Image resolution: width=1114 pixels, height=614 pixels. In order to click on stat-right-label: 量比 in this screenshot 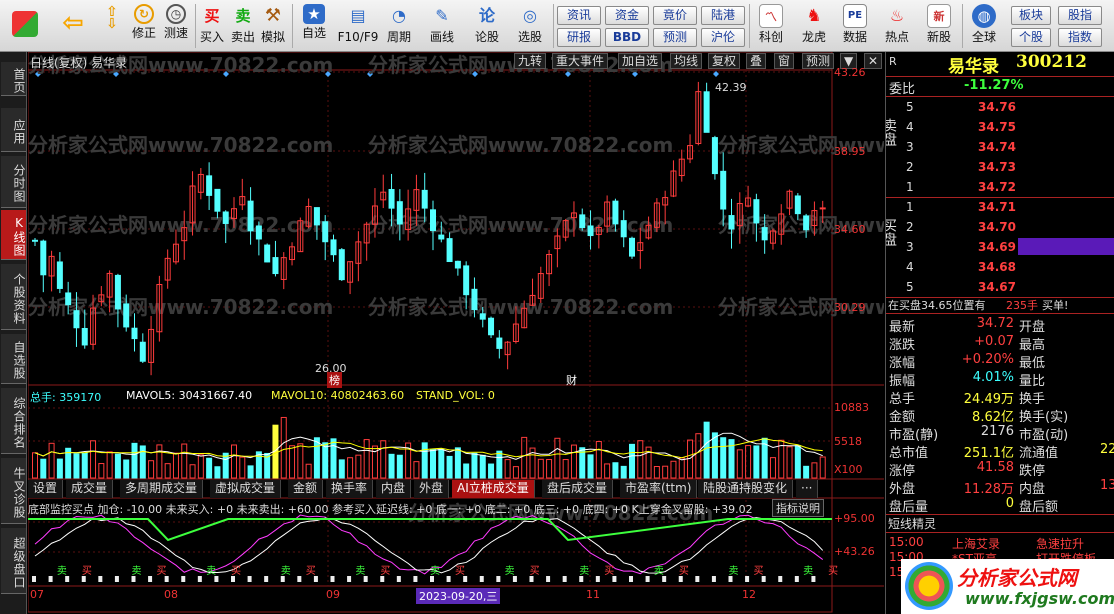, I will do `click(1032, 381)`.